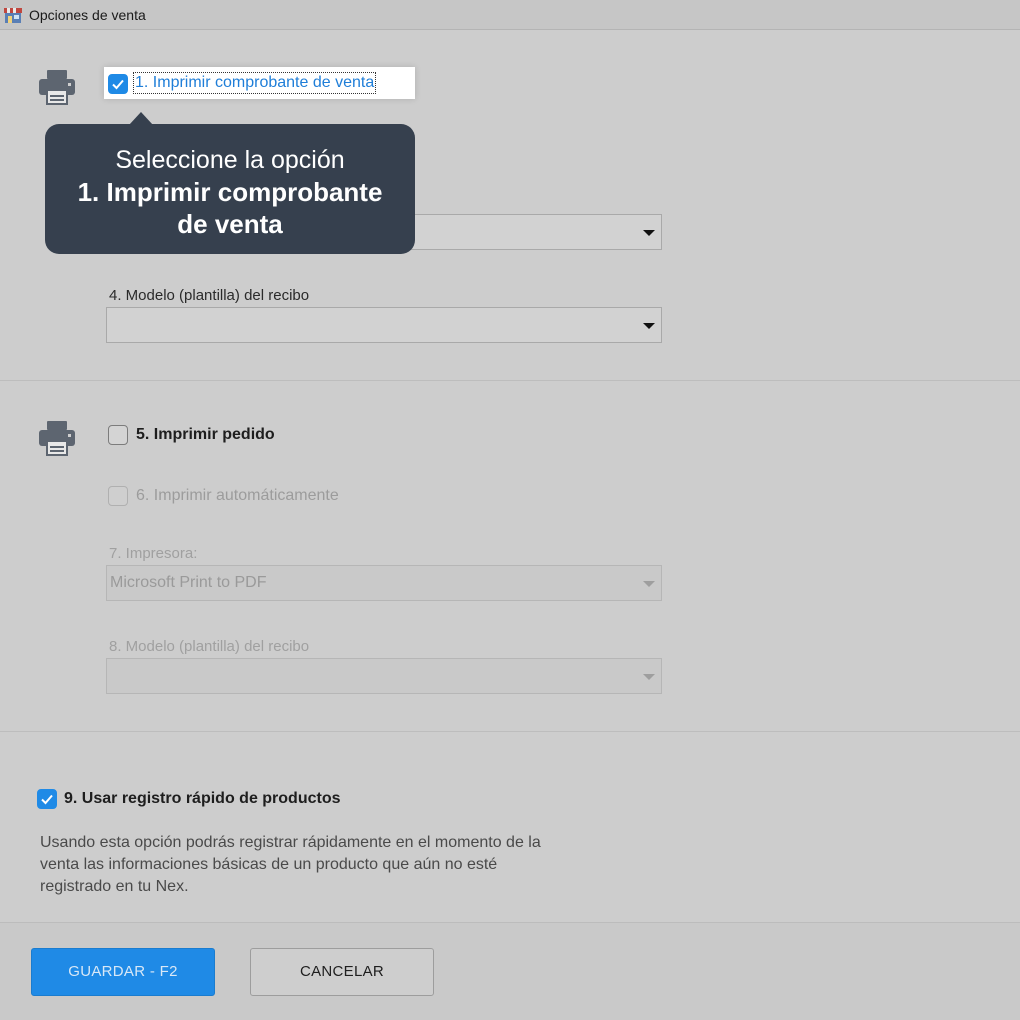 The width and height of the screenshot is (1020, 1020). Describe the element at coordinates (237, 495) in the screenshot. I see `auto-print-label: 6. Imprimir automáticamente` at that location.